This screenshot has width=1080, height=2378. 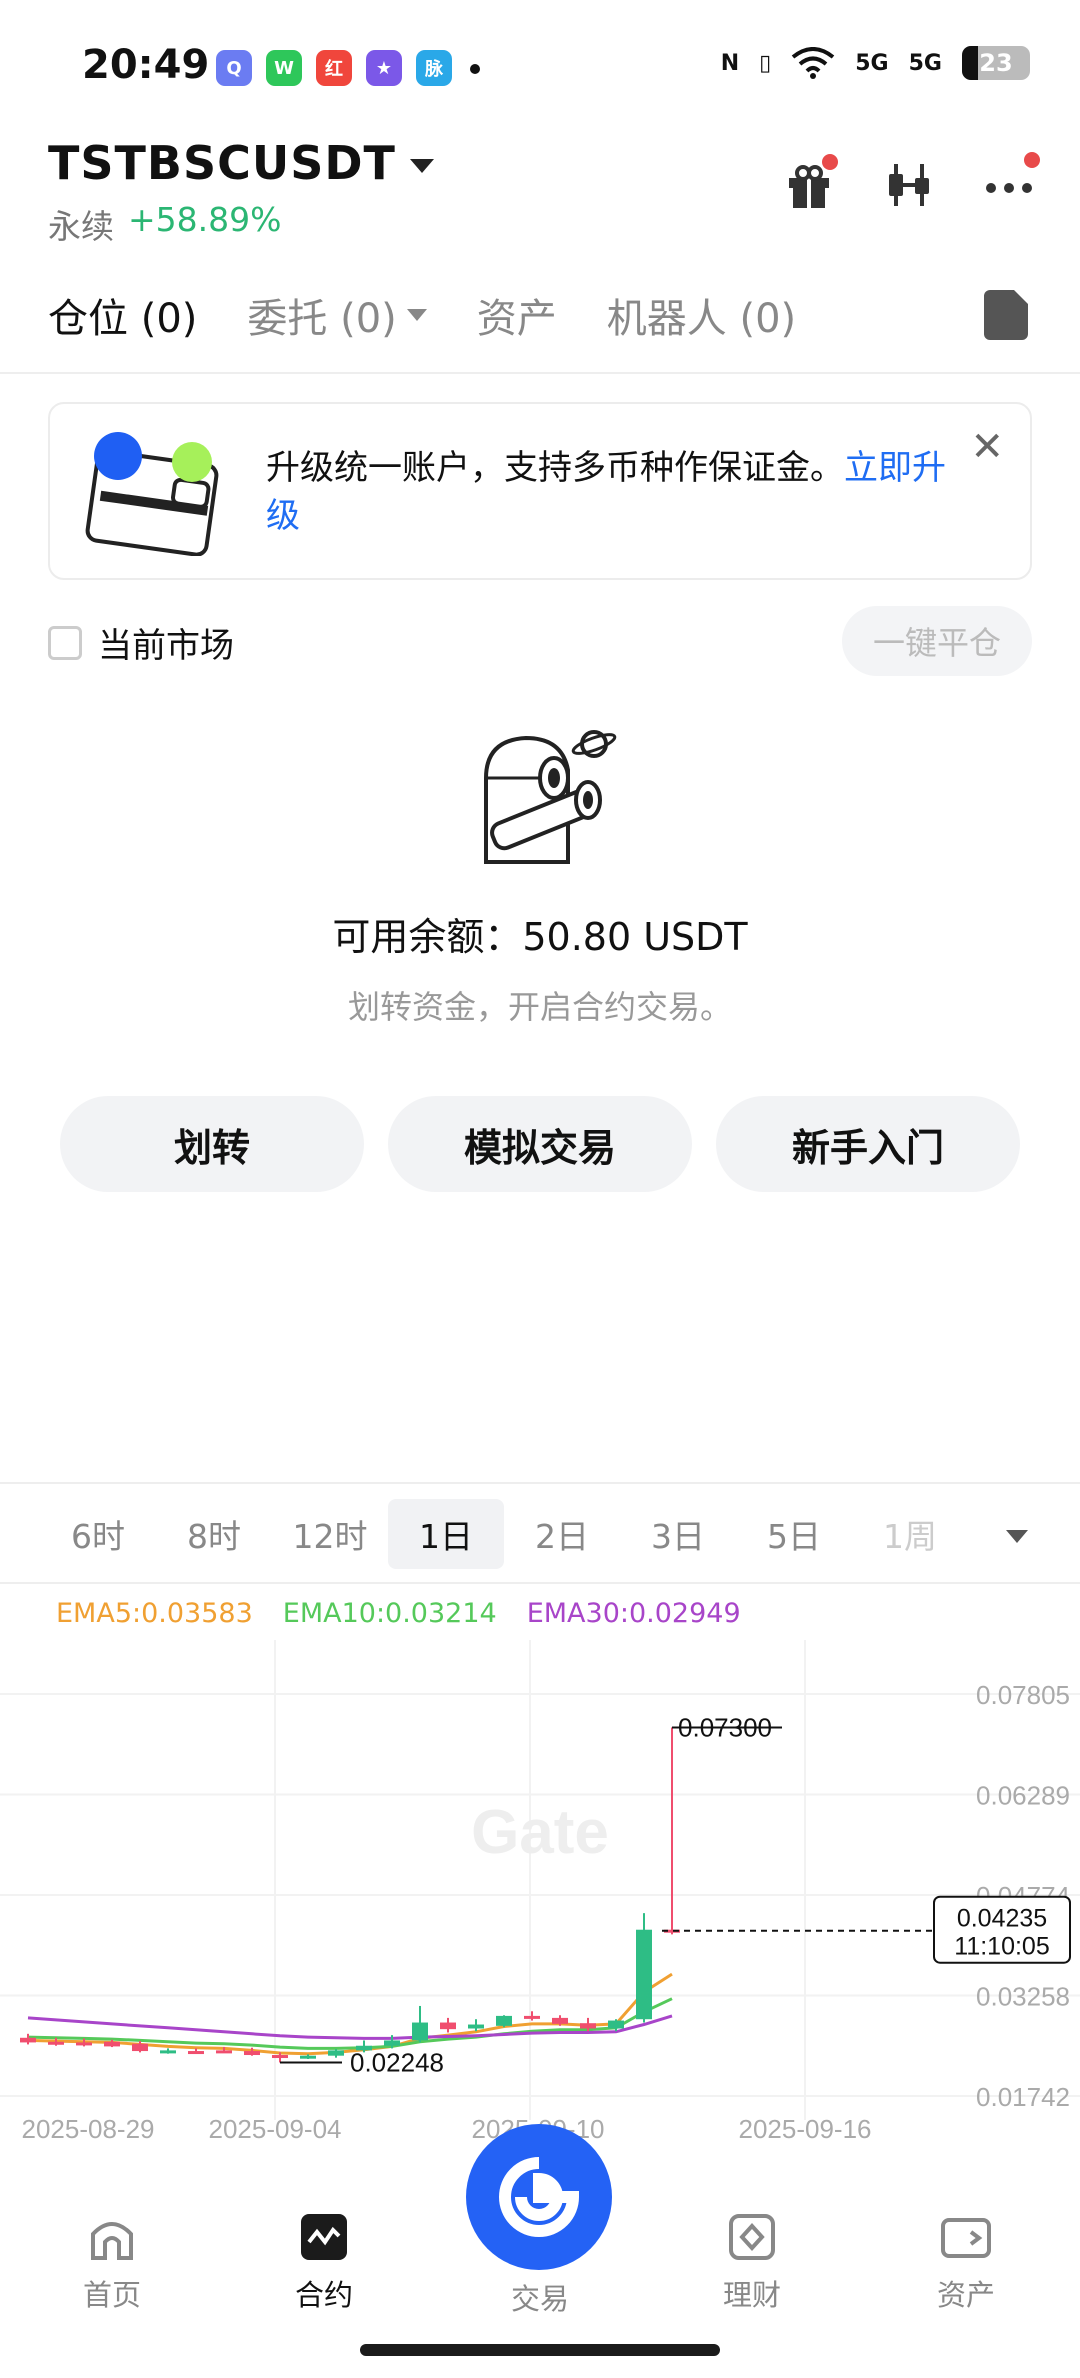 I want to click on nav-label: 理财, so click(x=751, y=2295).